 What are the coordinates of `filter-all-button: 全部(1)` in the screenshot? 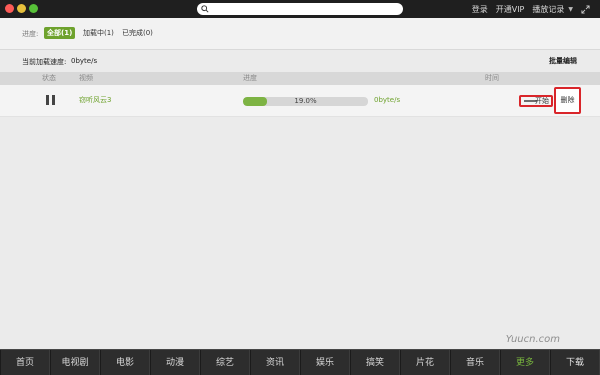 It's located at (60, 33).